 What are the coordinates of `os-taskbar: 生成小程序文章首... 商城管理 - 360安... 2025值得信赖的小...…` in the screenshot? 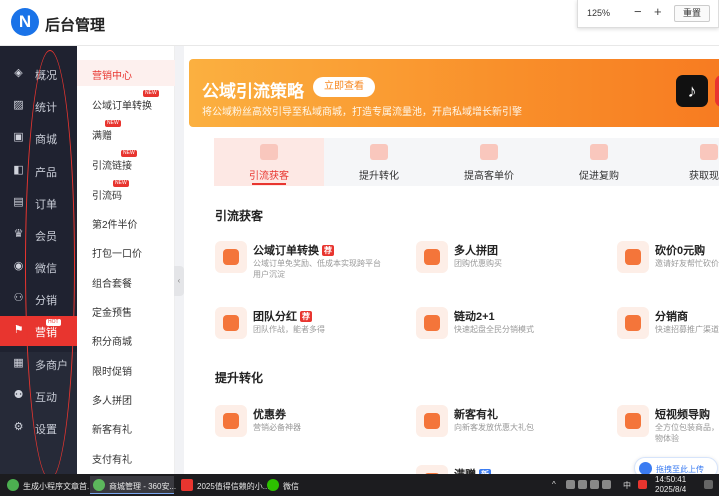 It's located at (359, 485).